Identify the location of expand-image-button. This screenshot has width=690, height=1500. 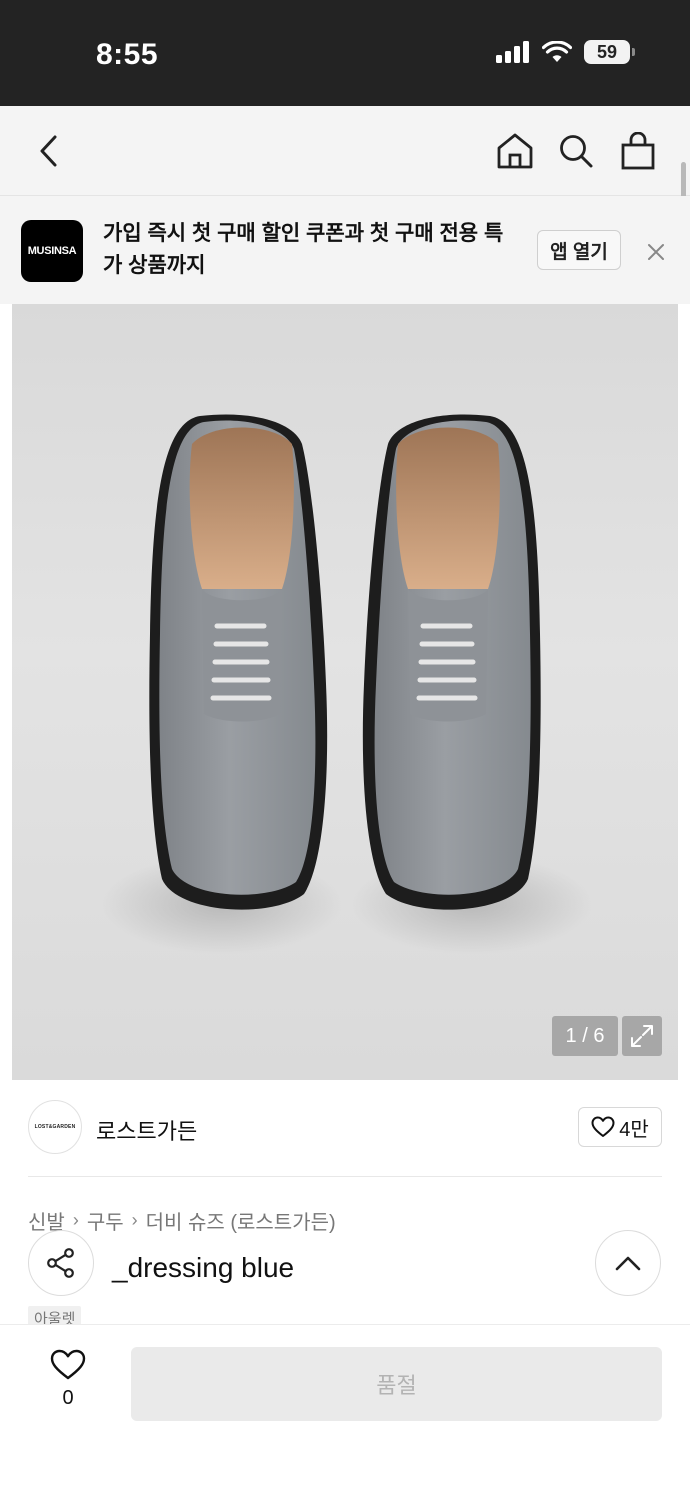
(642, 1036).